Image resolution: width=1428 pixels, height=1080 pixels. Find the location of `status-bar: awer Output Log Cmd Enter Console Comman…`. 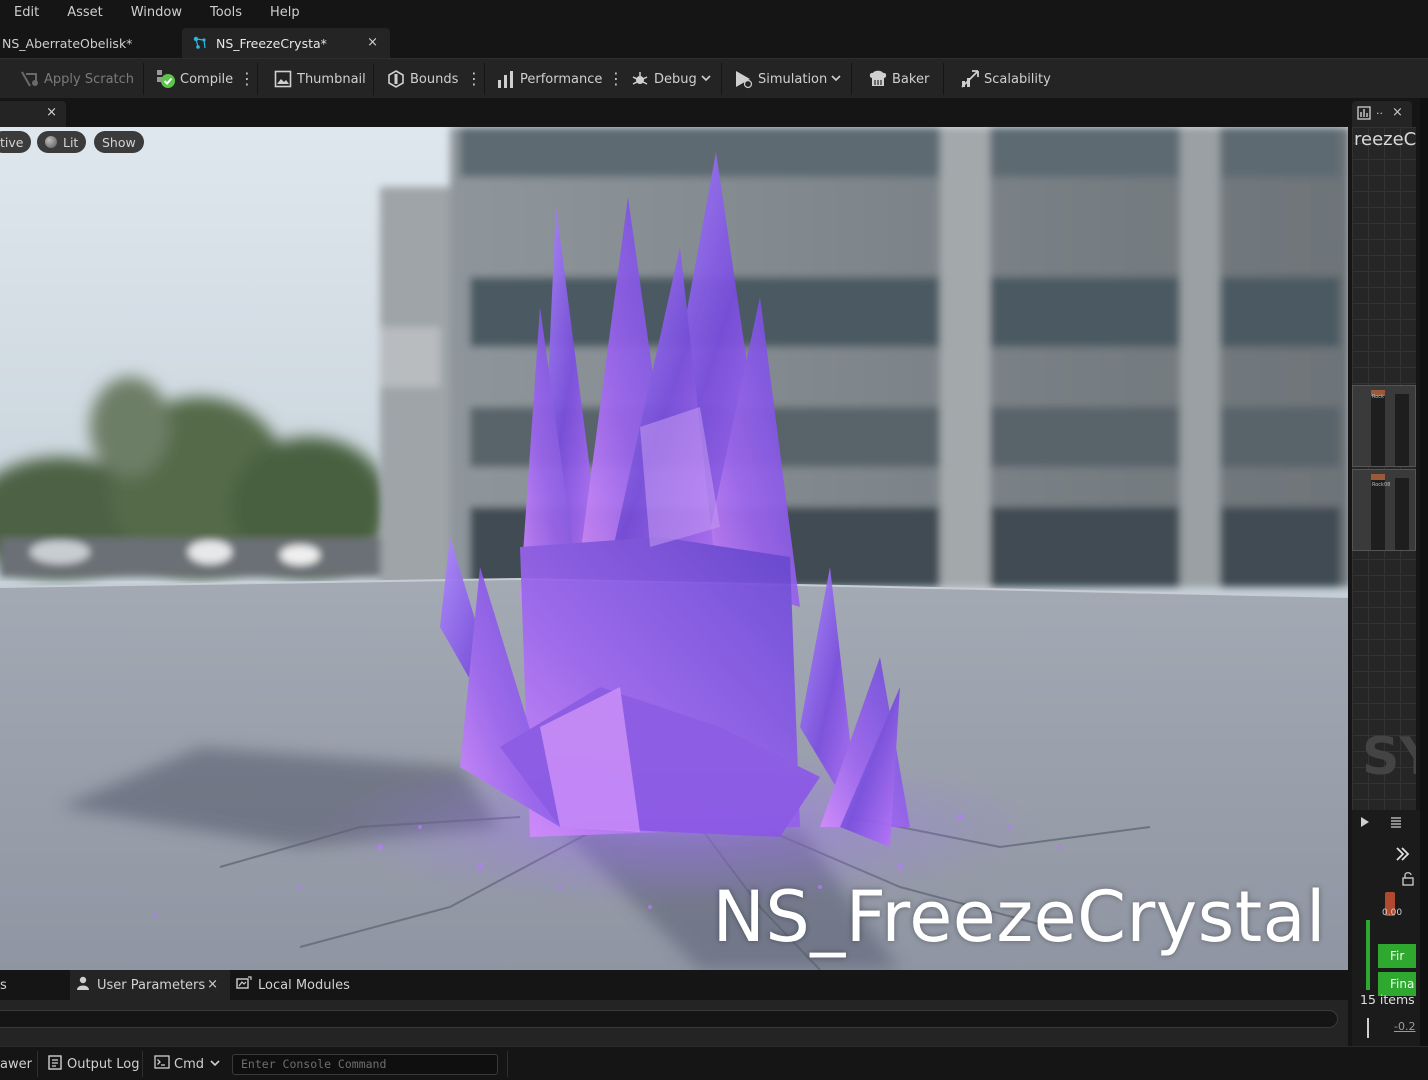

status-bar: awer Output Log Cmd Enter Console Comman… is located at coordinates (714, 1063).